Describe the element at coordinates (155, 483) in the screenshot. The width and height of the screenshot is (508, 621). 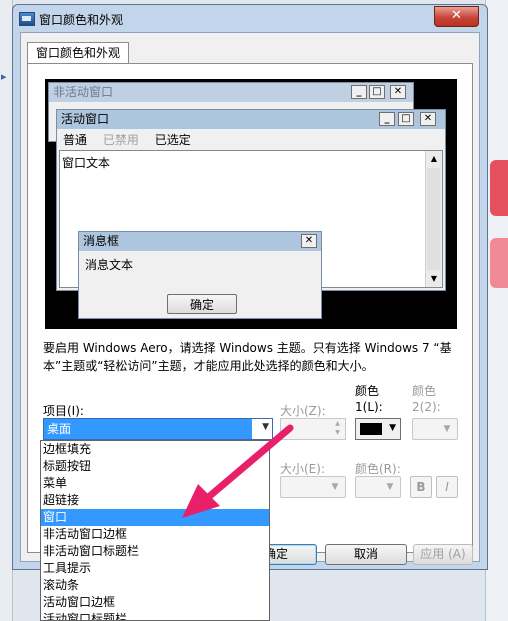
I see `dropdown-option: 菜单` at that location.